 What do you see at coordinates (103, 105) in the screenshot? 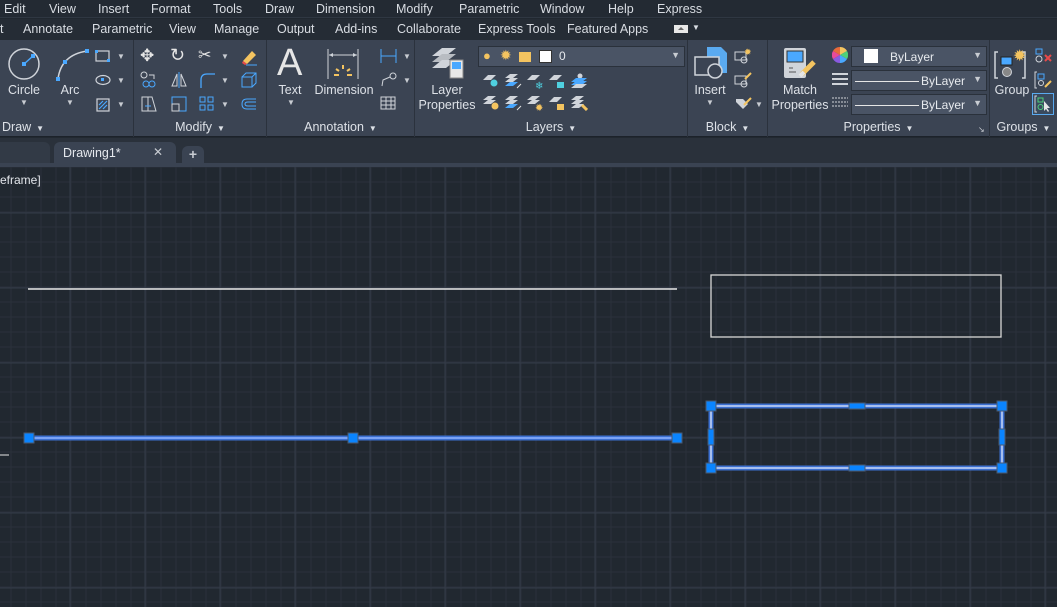
I see `hatch-icon` at bounding box center [103, 105].